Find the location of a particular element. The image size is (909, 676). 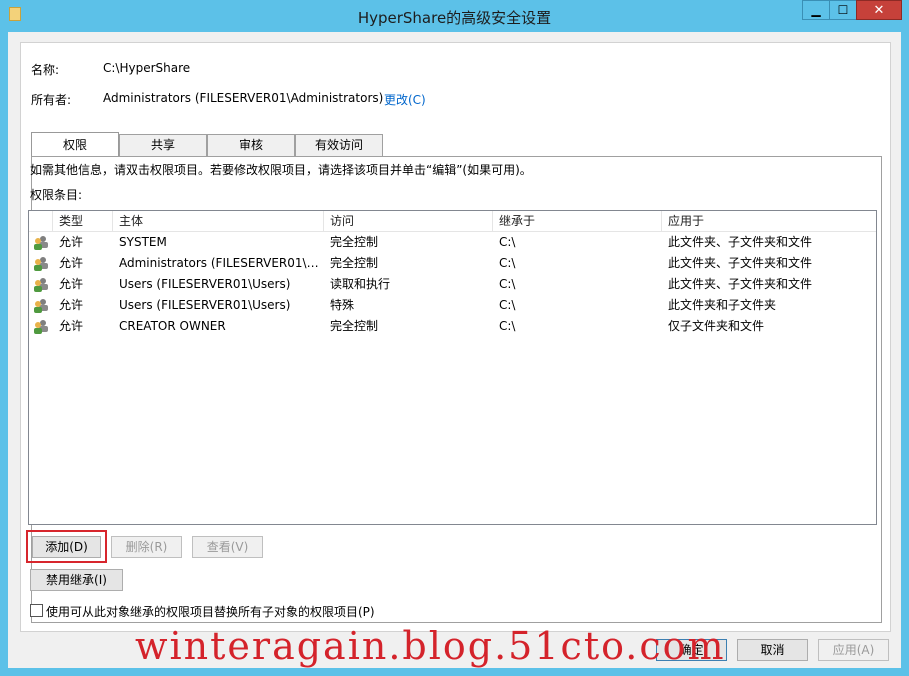

apply-button: 应用(A) is located at coordinates (853, 650).